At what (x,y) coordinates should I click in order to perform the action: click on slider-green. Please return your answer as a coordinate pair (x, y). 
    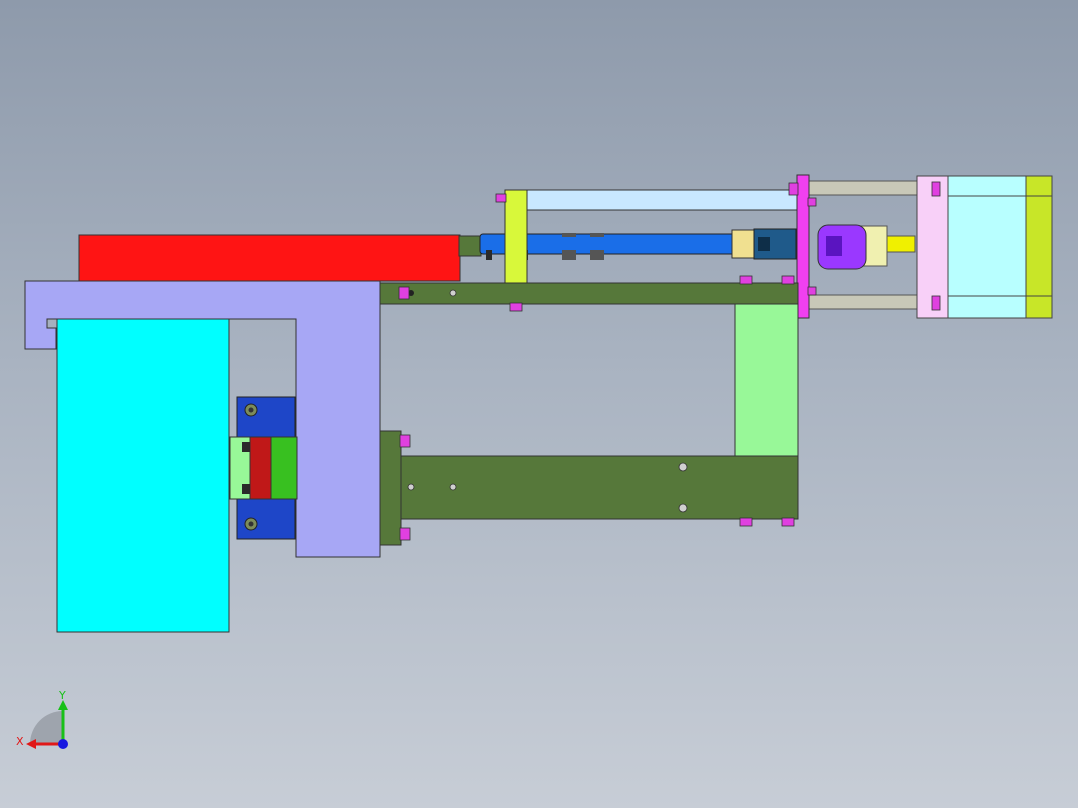
    Looking at the image, I should click on (284, 468).